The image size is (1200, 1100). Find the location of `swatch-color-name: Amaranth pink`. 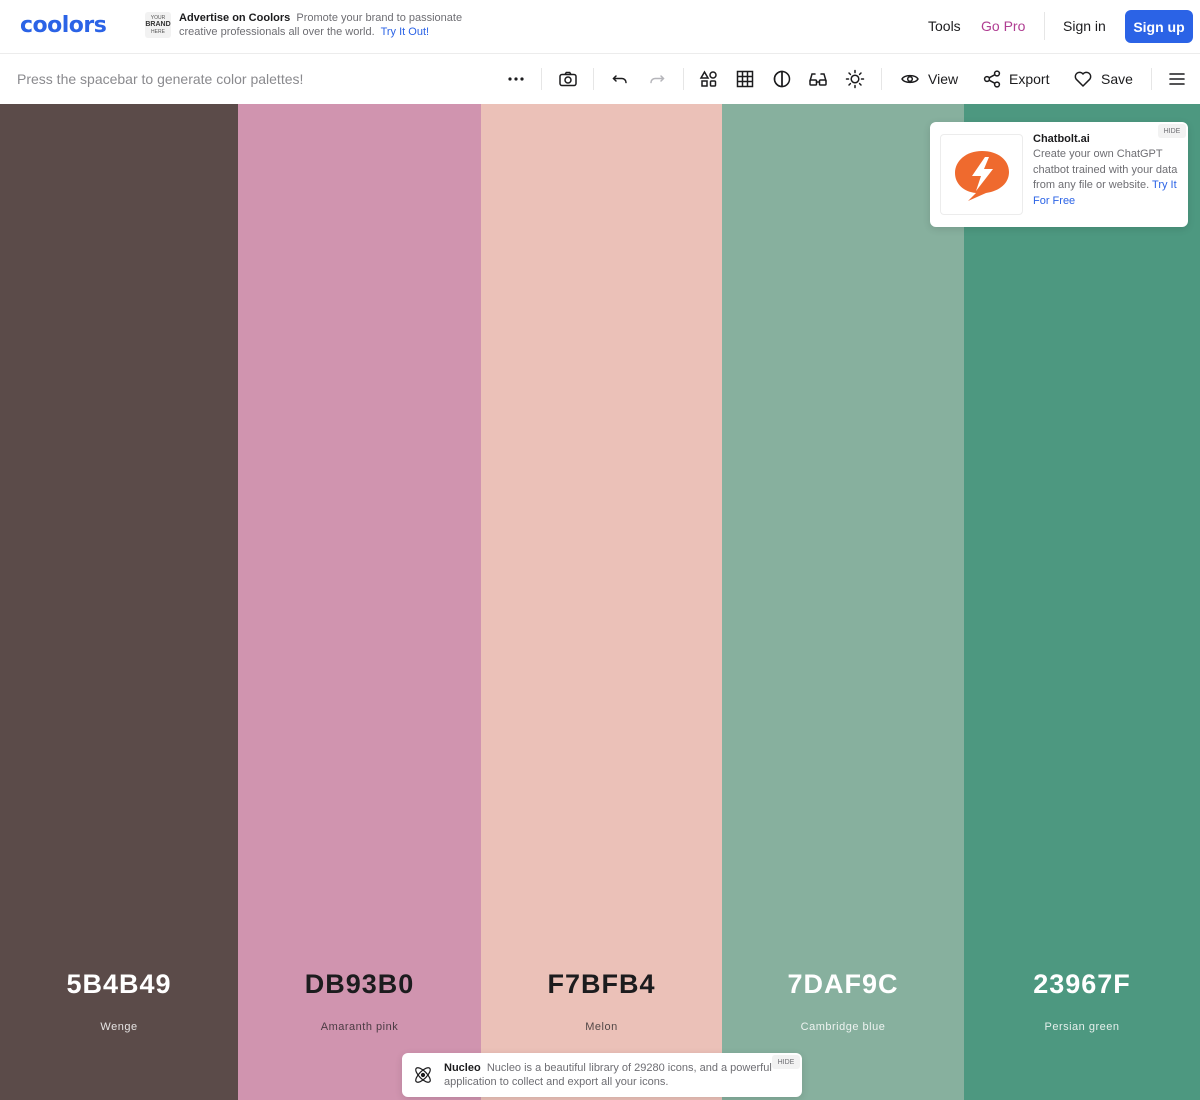

swatch-color-name: Amaranth pink is located at coordinates (359, 1027).